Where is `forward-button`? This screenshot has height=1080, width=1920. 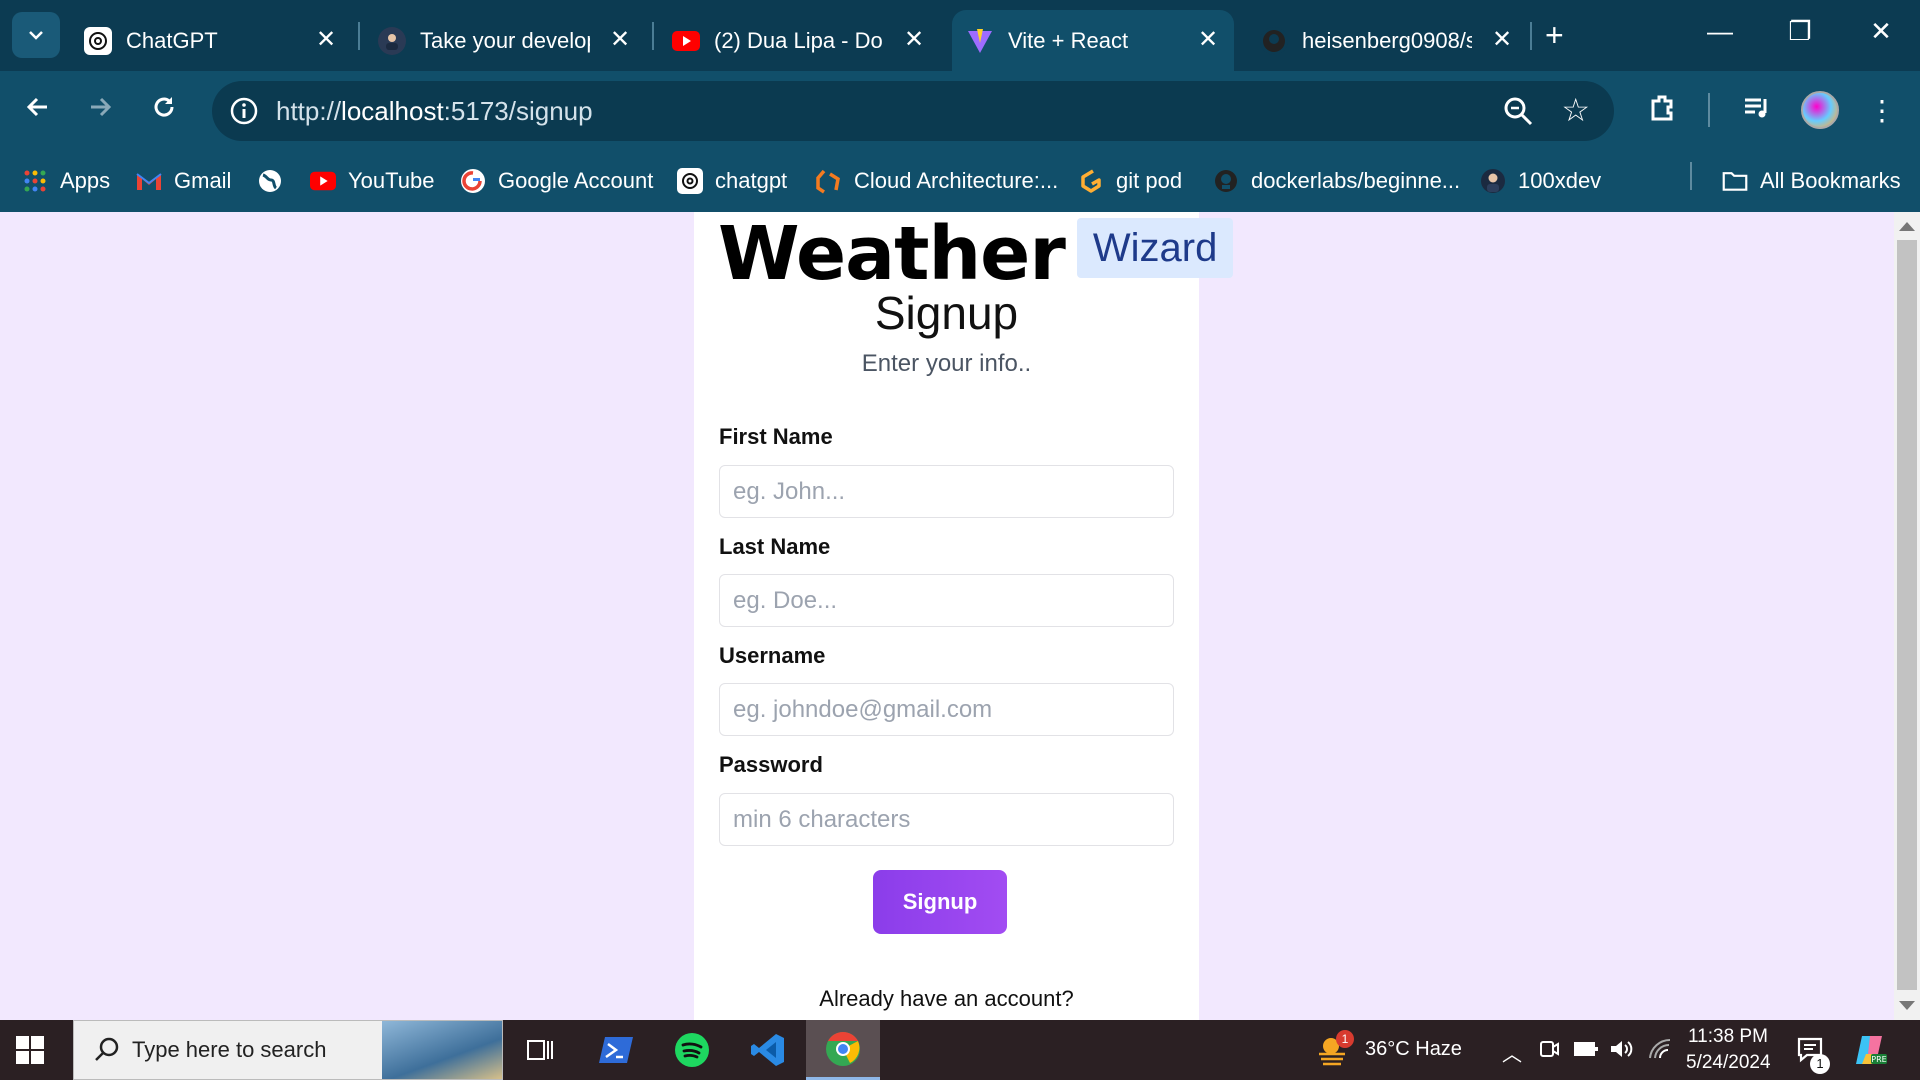 forward-button is located at coordinates (100, 111).